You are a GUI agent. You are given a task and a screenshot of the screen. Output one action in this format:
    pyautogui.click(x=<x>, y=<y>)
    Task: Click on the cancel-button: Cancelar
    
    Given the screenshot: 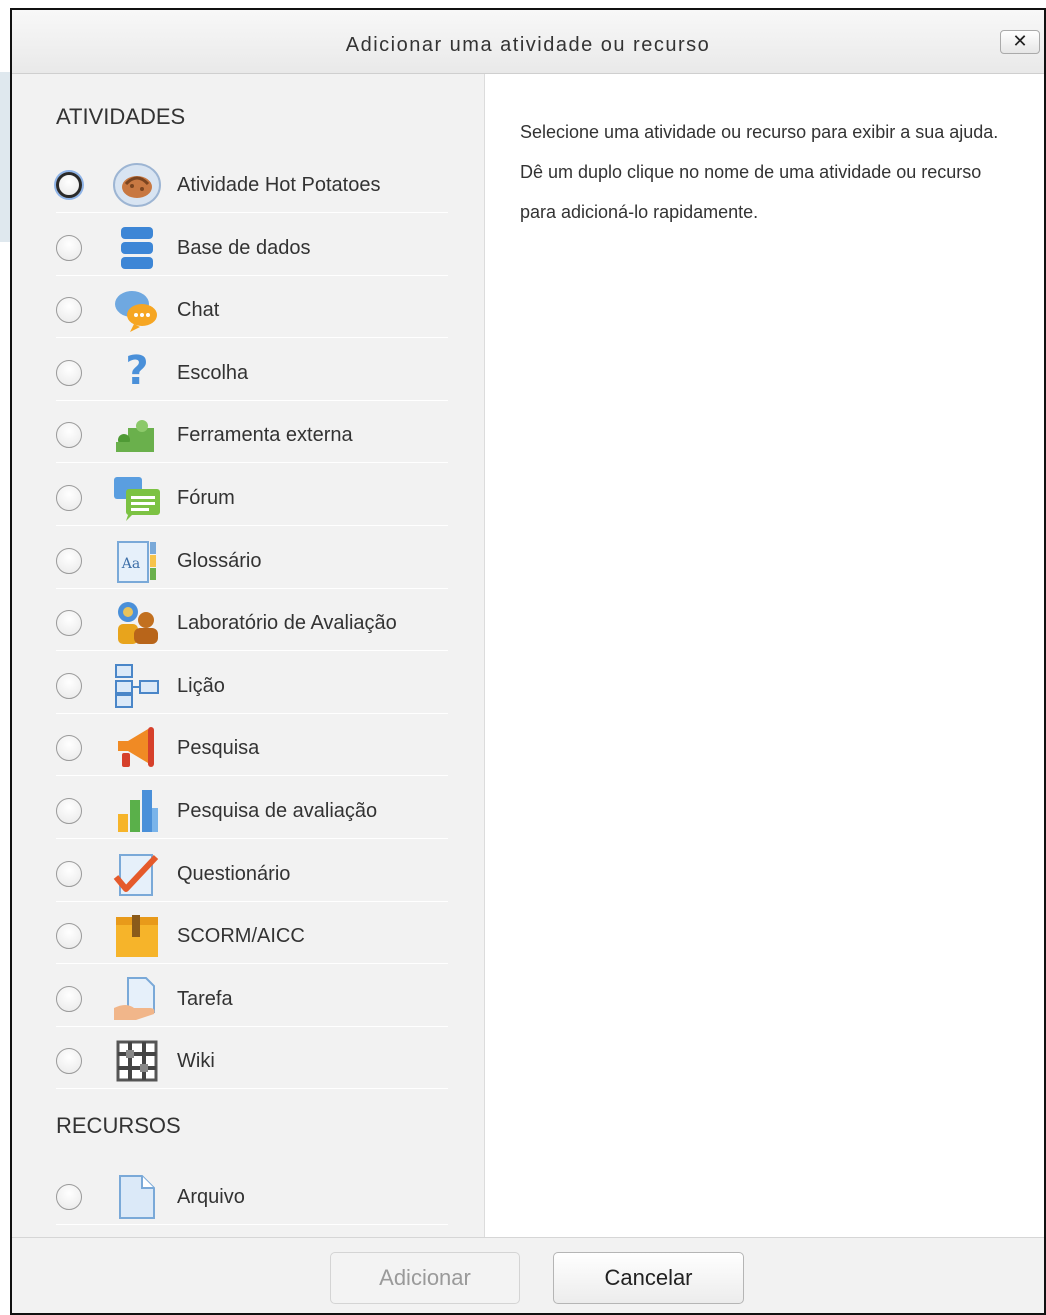 What is the action you would take?
    pyautogui.click(x=648, y=1278)
    